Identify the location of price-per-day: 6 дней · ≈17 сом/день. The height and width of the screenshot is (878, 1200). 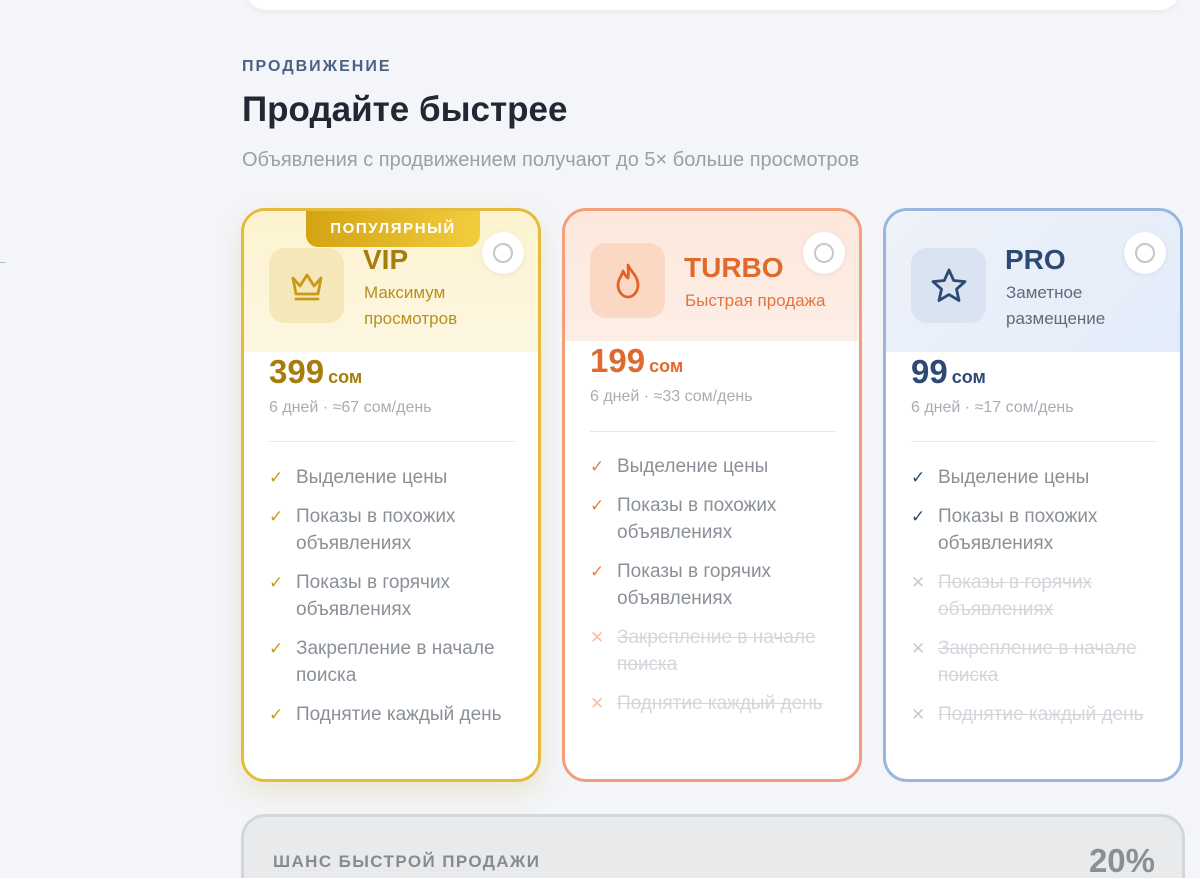
(992, 407).